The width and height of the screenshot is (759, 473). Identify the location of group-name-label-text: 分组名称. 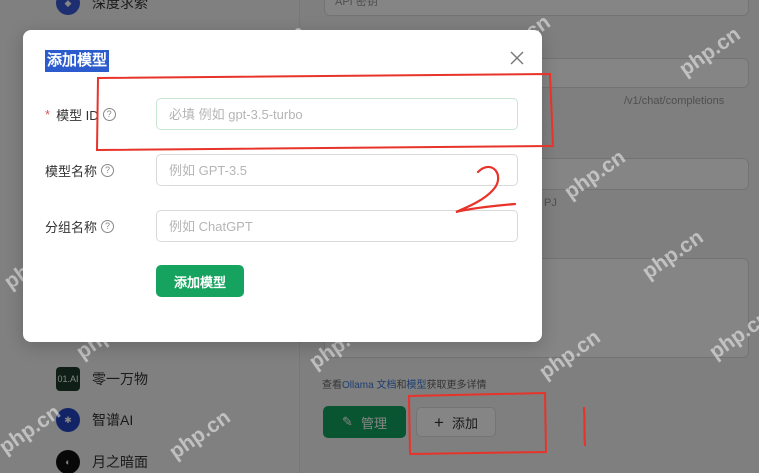
(71, 227).